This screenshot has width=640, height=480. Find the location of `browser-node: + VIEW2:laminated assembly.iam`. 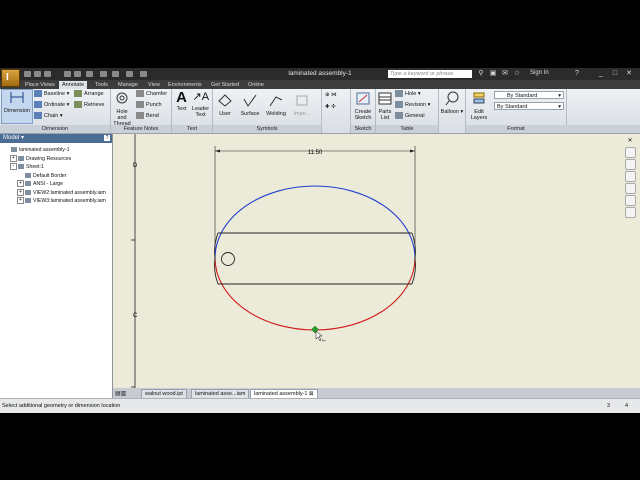

browser-node: + VIEW2:laminated assembly.iam is located at coordinates (61, 192).